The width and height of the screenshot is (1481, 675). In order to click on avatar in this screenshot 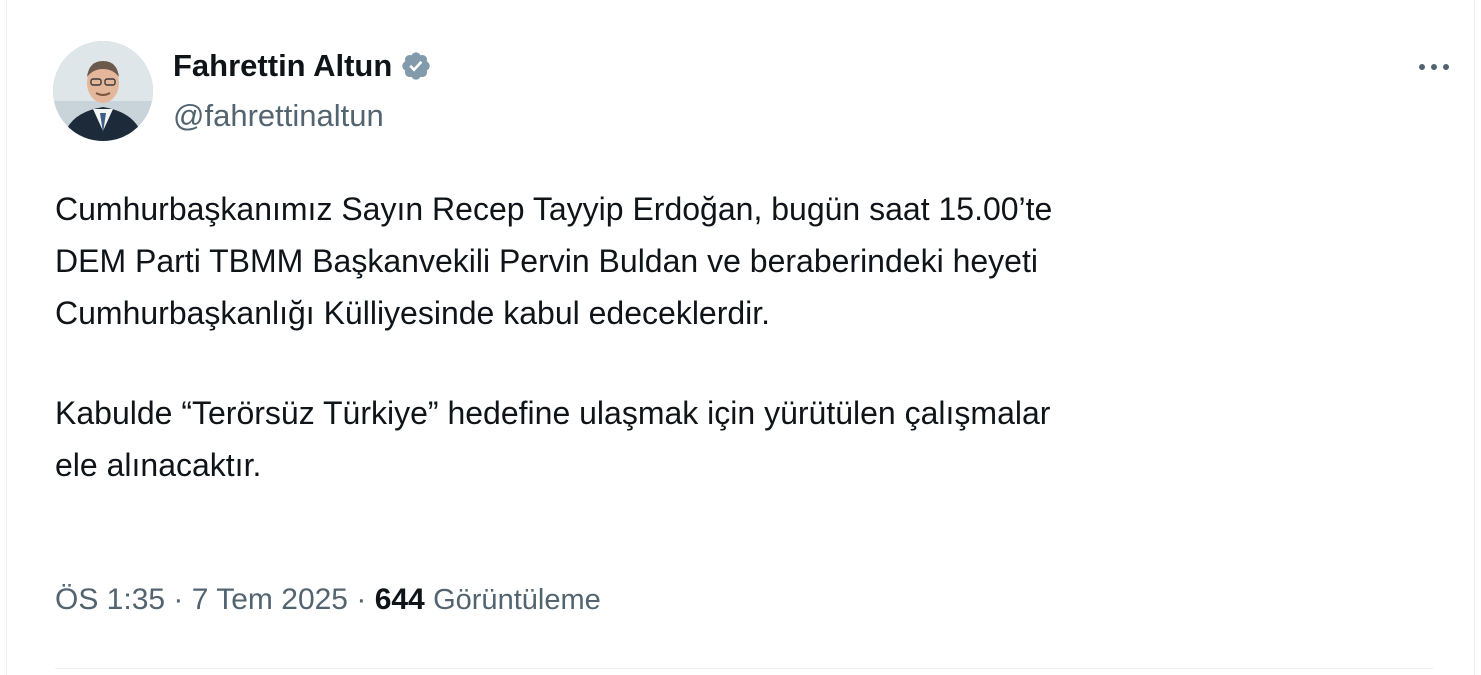, I will do `click(103, 91)`.